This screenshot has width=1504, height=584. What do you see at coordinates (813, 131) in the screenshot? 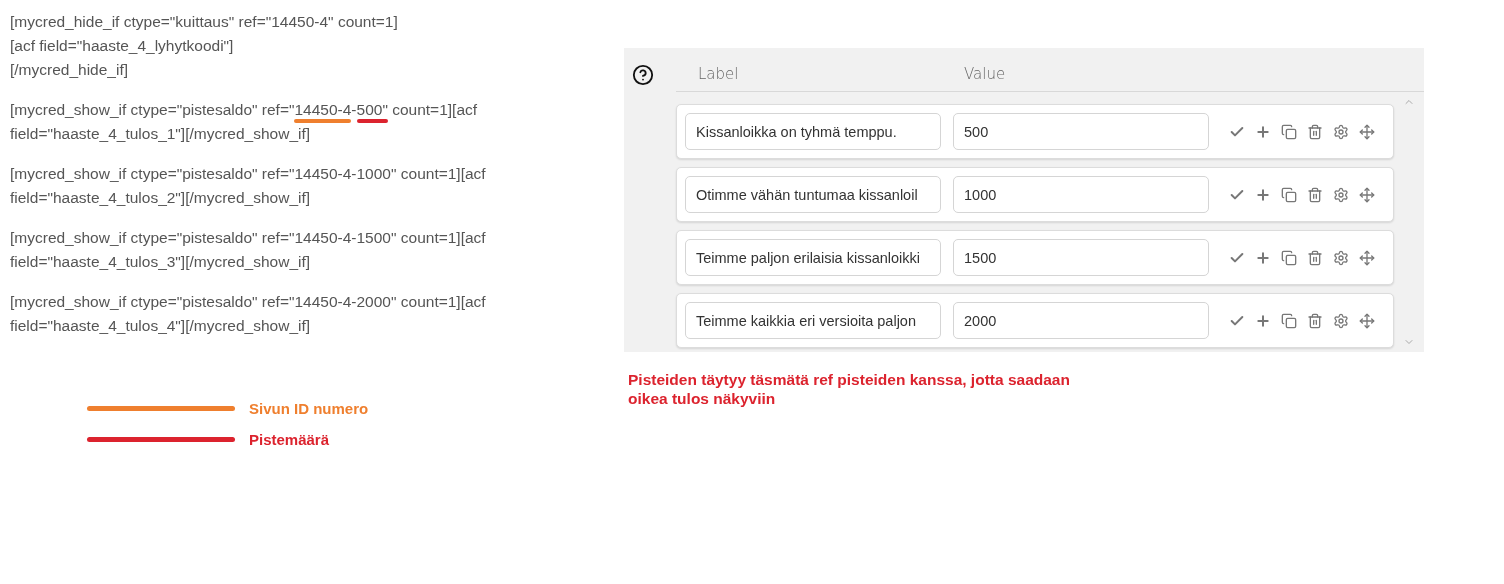
I see `label-field: Kissanloikka on tyhmä temppu.` at bounding box center [813, 131].